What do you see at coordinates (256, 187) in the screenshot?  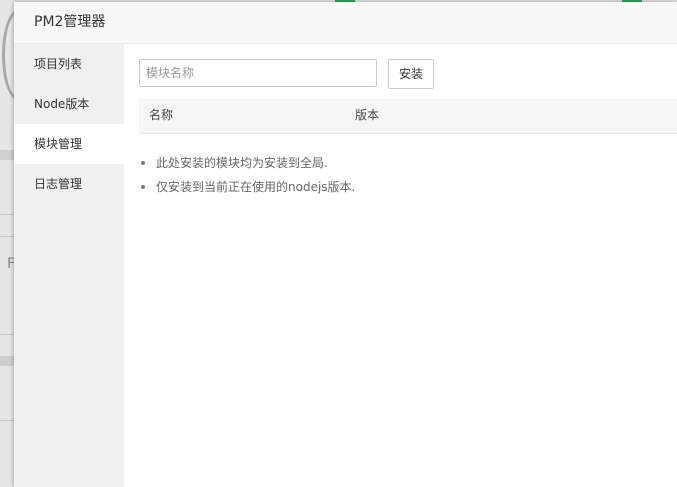 I see `help-note-text: 仅安装到当前正在使用的nodejs版本.` at bounding box center [256, 187].